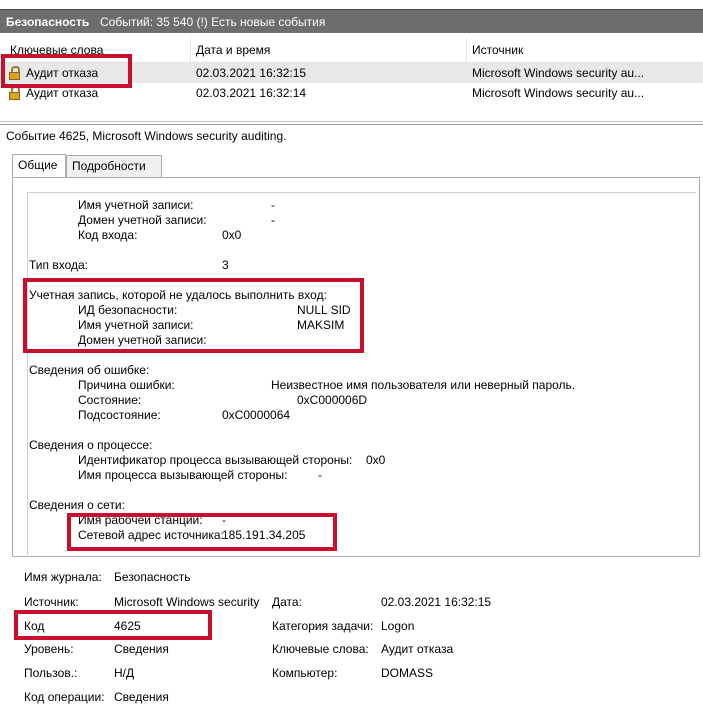 This screenshot has height=704, width=703. What do you see at coordinates (417, 649) in the screenshot?
I see `keywords-value: Аудит отказа` at bounding box center [417, 649].